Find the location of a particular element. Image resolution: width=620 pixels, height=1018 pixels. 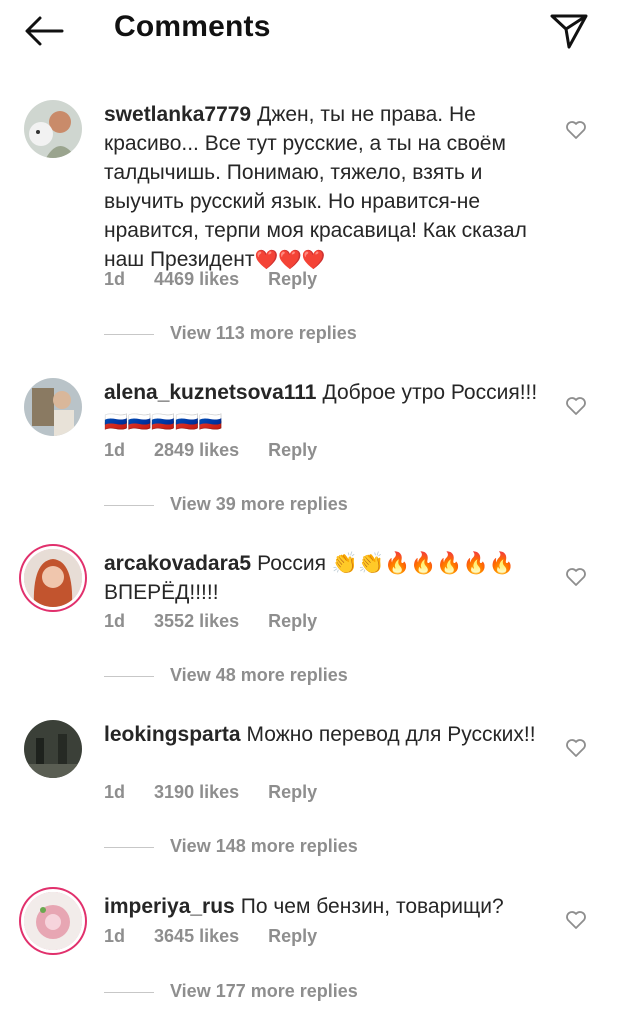

comment-body: По чем бензин, товарищи? is located at coordinates (372, 906).